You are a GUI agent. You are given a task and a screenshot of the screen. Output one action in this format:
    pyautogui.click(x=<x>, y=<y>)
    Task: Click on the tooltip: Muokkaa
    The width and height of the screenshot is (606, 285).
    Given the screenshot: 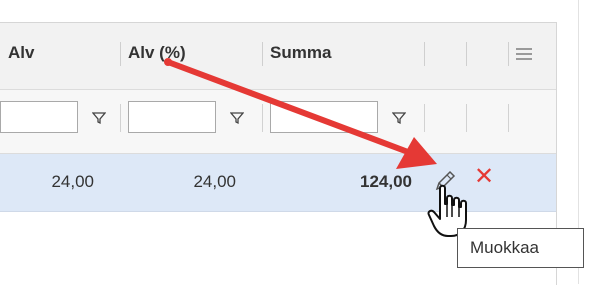 What is the action you would take?
    pyautogui.click(x=520, y=248)
    